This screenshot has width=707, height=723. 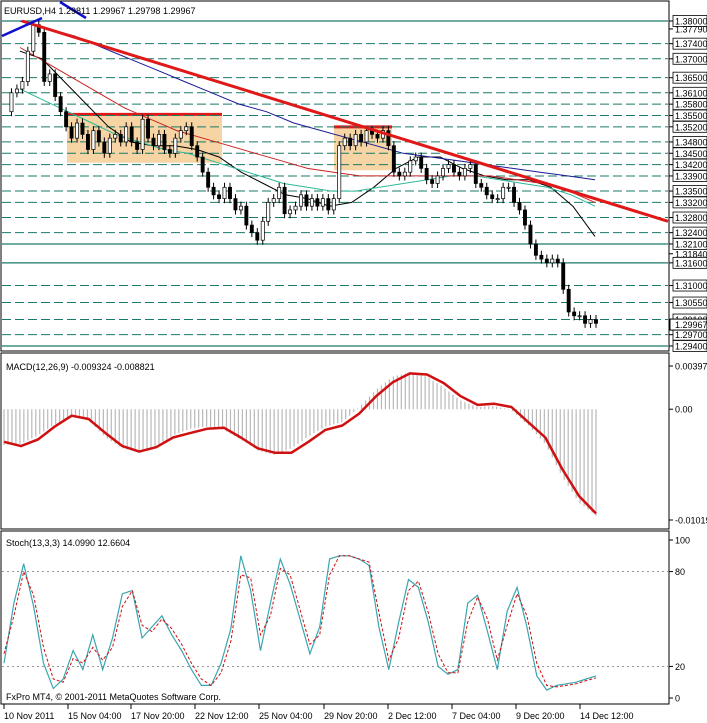 I want to click on price-tick-label: 1.33200, so click(x=691, y=203).